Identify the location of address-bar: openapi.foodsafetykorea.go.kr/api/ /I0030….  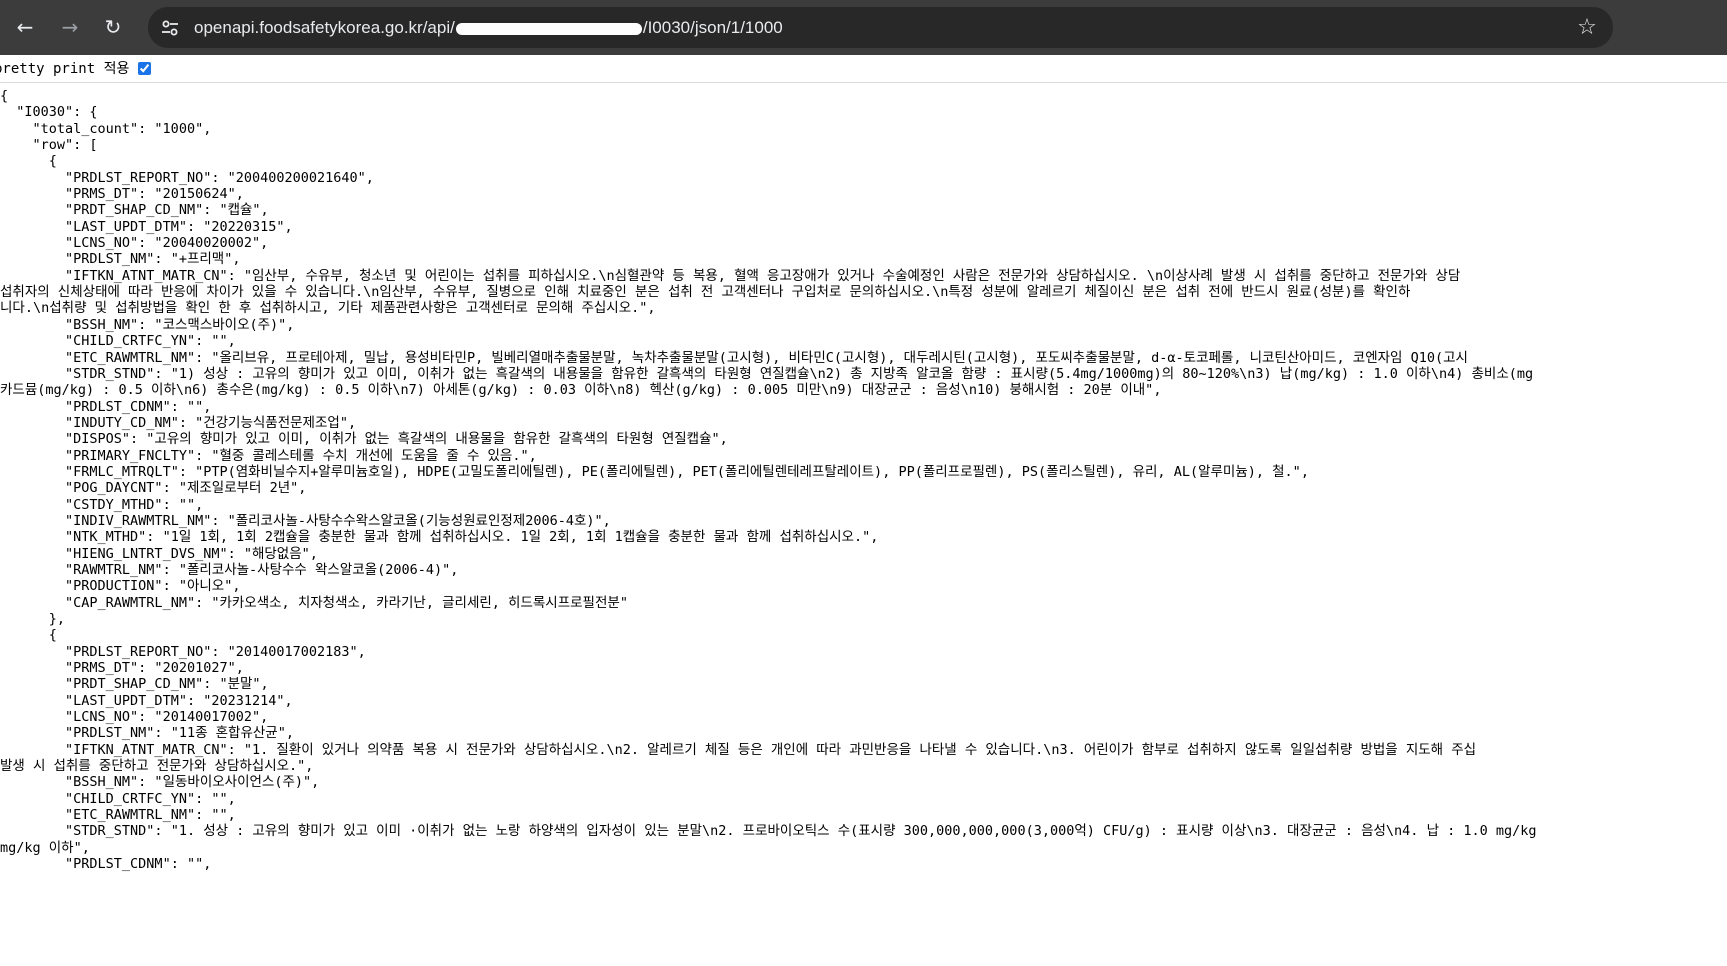
(880, 27).